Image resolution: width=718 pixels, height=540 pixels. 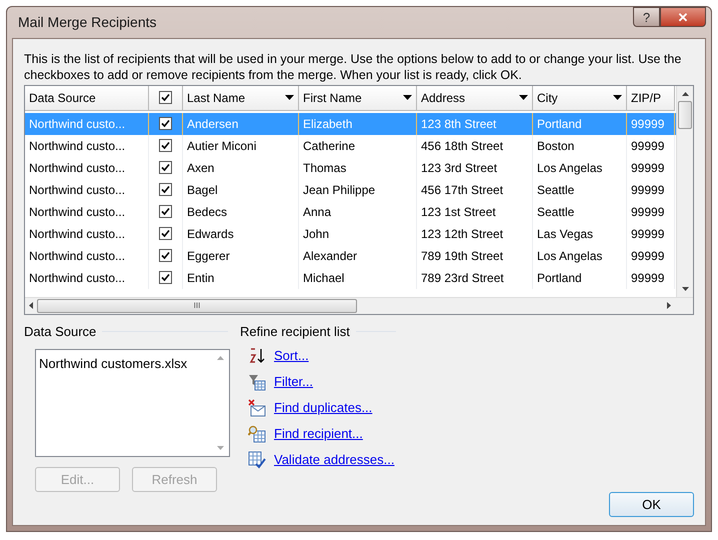 I want to click on table-cell-text: 789 23rd Street, so click(x=462, y=278).